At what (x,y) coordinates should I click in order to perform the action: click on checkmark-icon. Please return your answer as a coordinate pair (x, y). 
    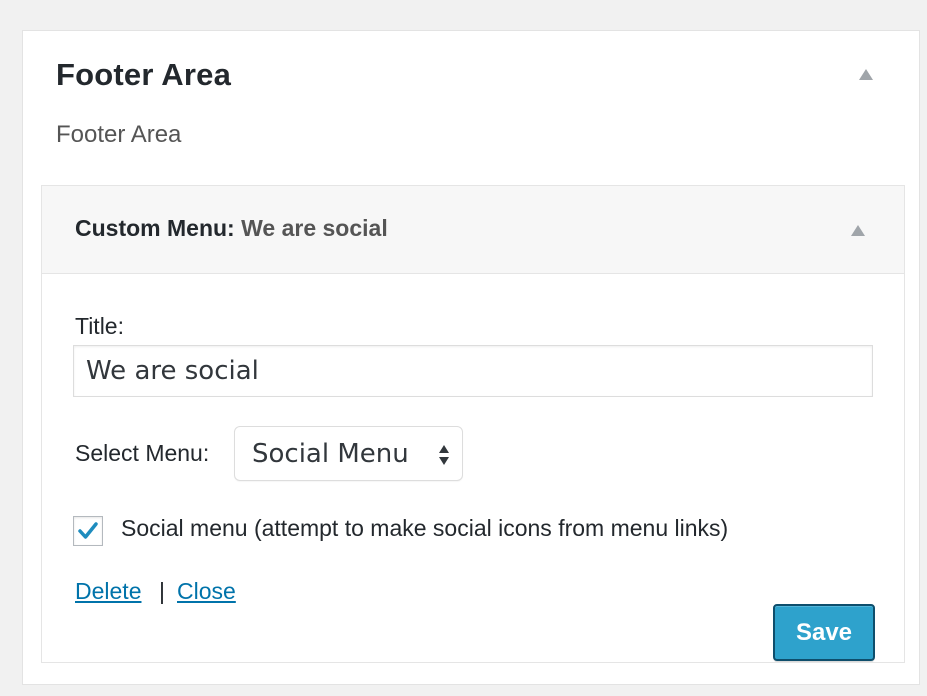
    Looking at the image, I should click on (88, 530).